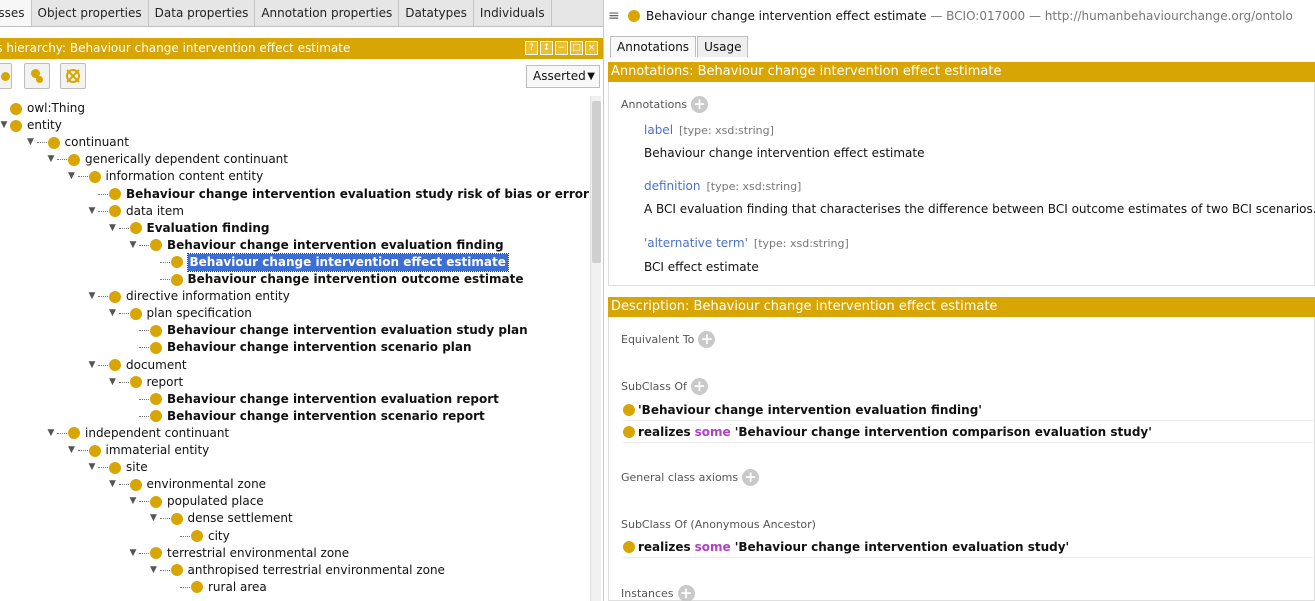 The height and width of the screenshot is (601, 1315). What do you see at coordinates (42, 108) in the screenshot?
I see `tree-node: owl:Thing` at bounding box center [42, 108].